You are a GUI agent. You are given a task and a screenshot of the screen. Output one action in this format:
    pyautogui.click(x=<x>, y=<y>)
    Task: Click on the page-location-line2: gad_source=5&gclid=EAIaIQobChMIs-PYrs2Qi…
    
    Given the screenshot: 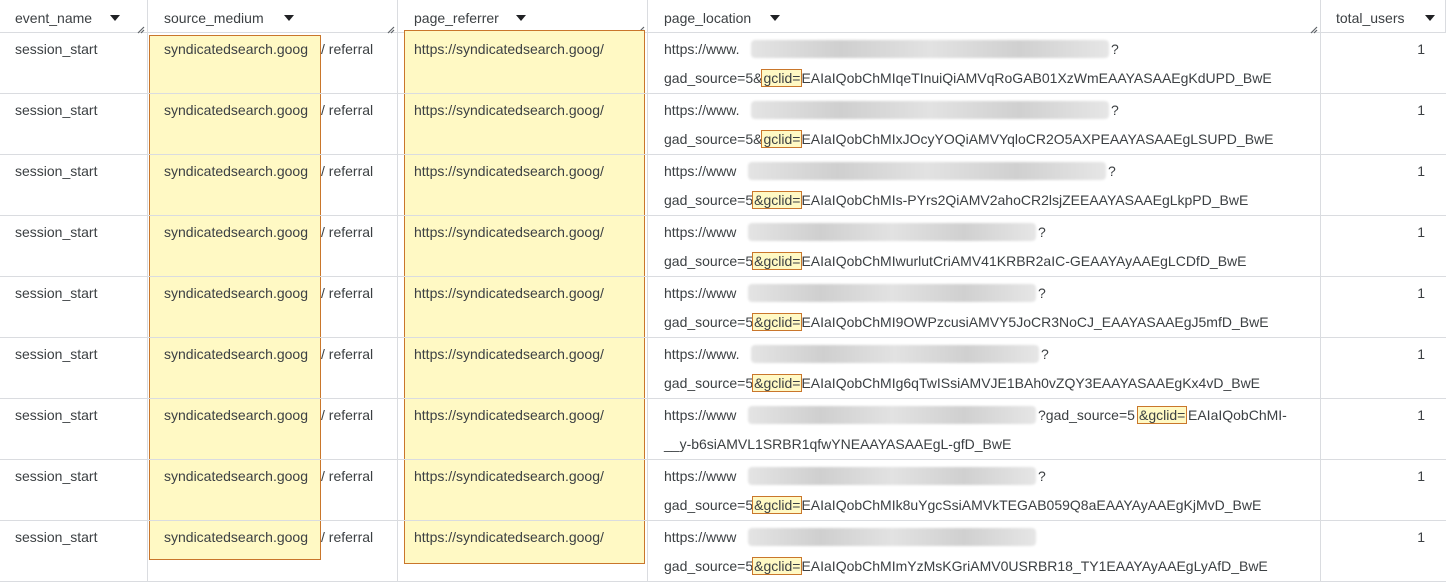 What is the action you would take?
    pyautogui.click(x=956, y=200)
    